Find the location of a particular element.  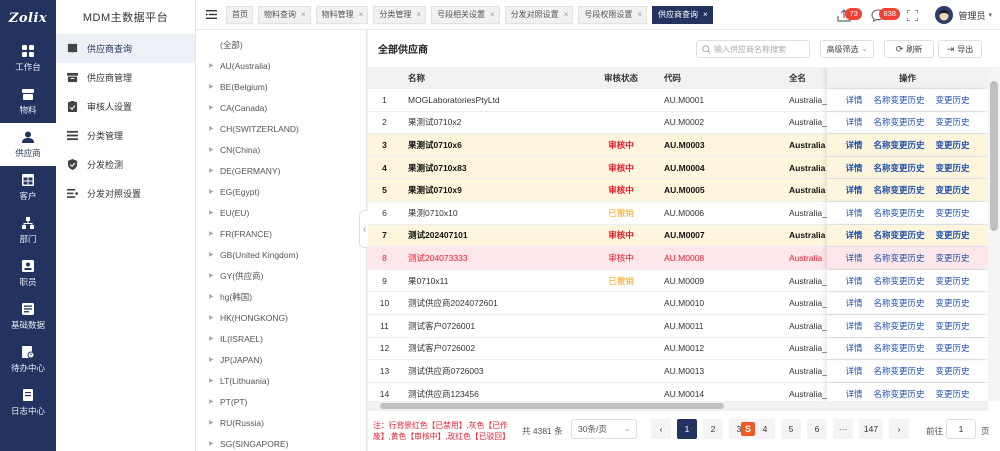

sidebar-item-distribution-mapping: 分发对照设置 is located at coordinates (125, 193).